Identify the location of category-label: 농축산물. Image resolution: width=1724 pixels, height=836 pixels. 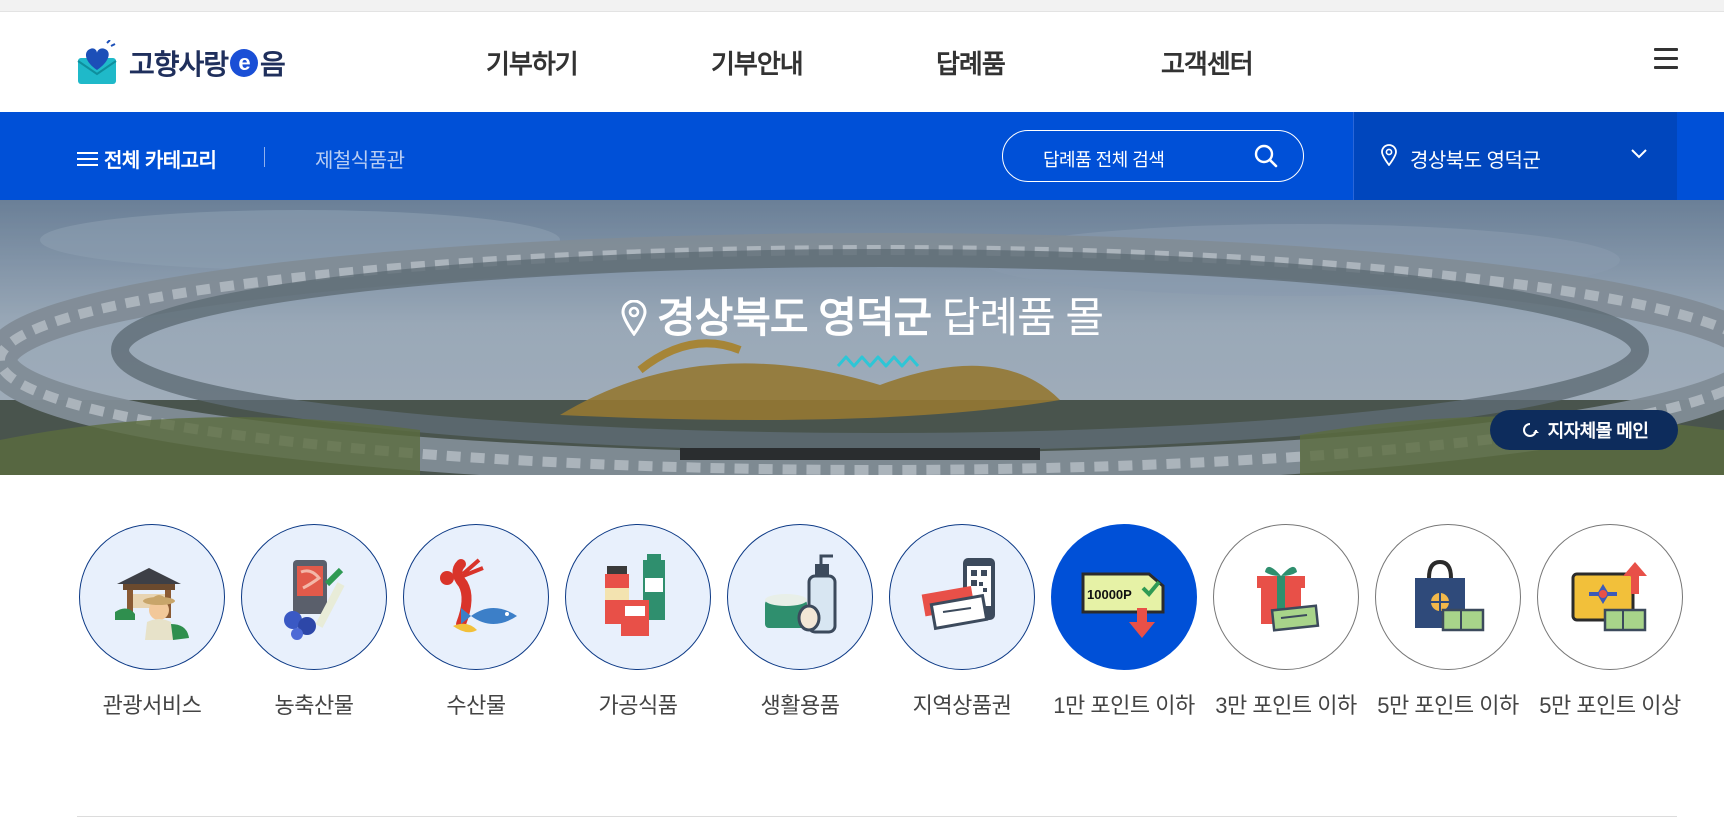
(314, 705).